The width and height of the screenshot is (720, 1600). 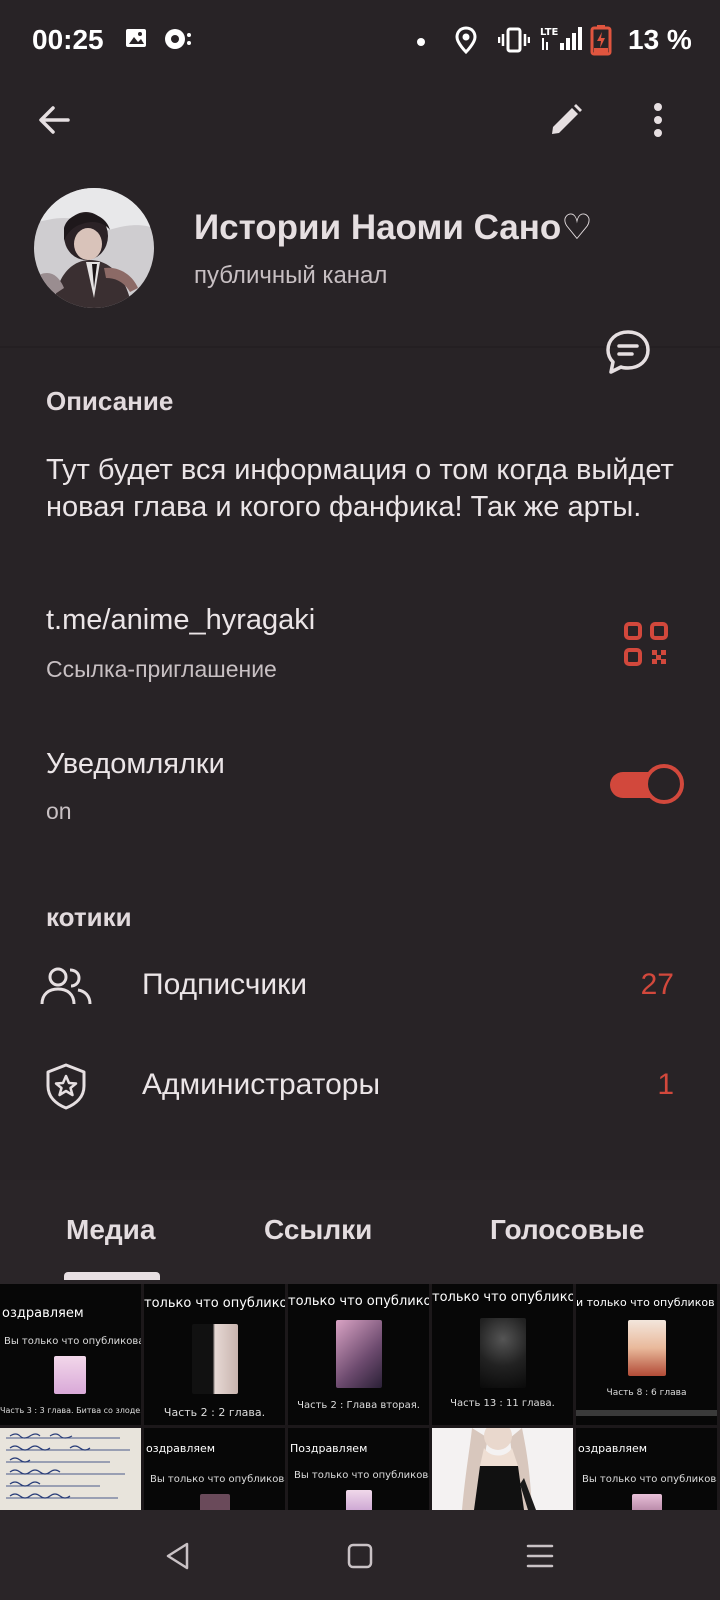 I want to click on tab-voice: Голосовые, so click(x=567, y=1230).